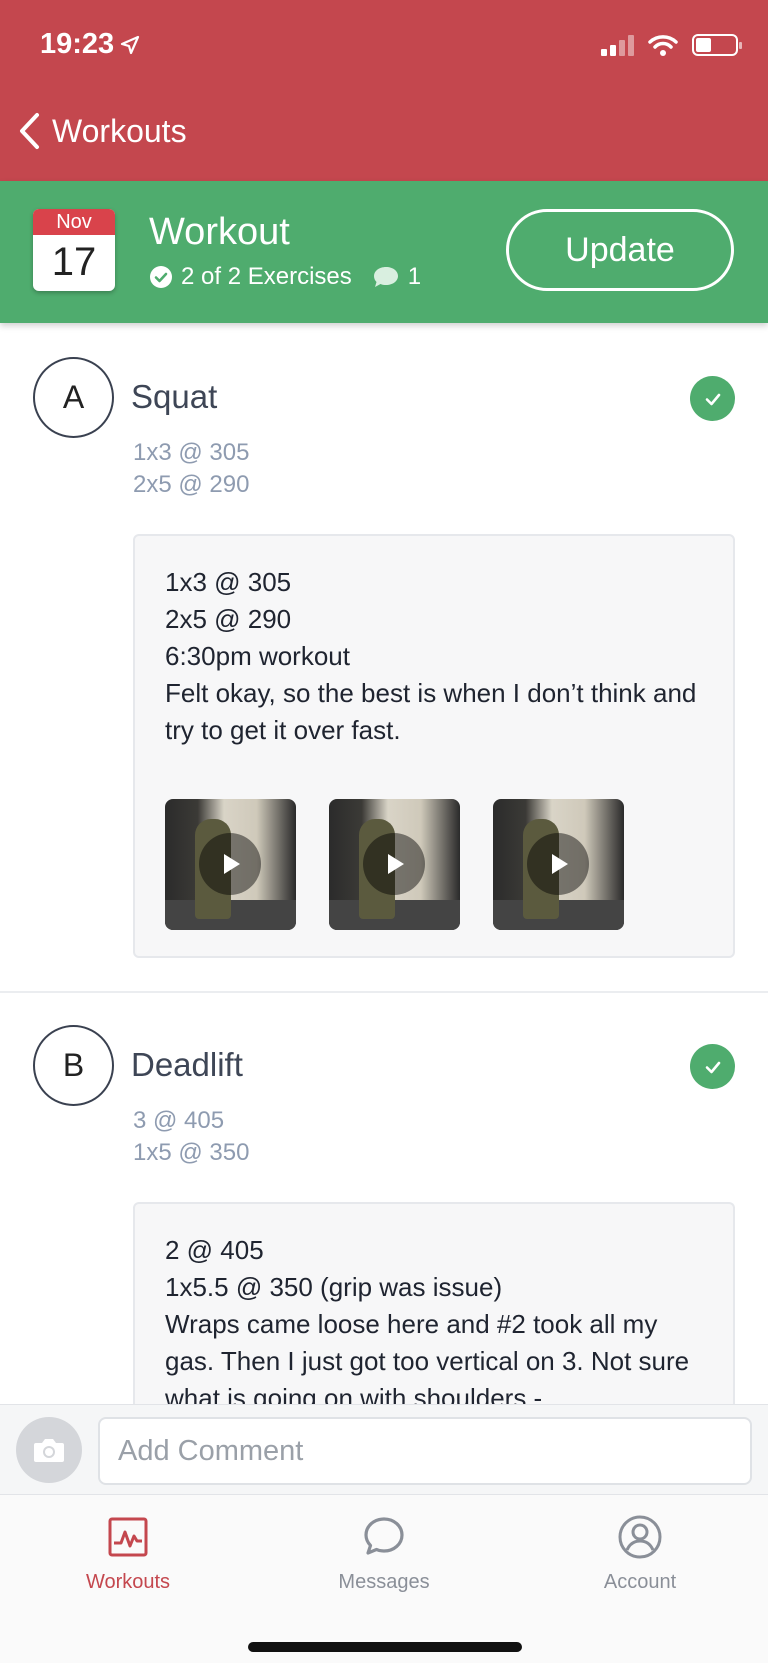  I want to click on cellular-signal-icon, so click(617, 45).